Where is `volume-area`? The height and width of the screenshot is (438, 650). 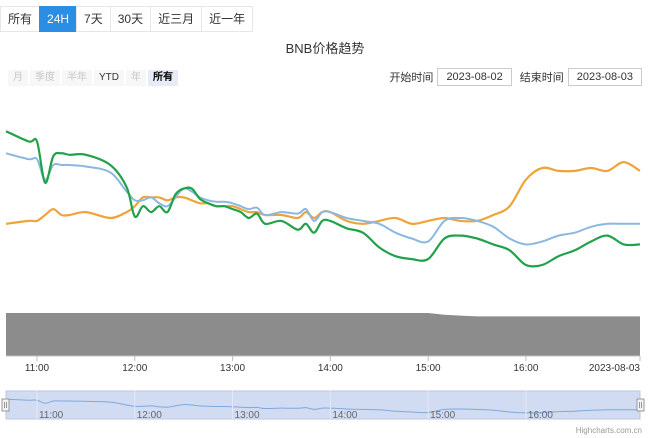
volume-area is located at coordinates (323, 334).